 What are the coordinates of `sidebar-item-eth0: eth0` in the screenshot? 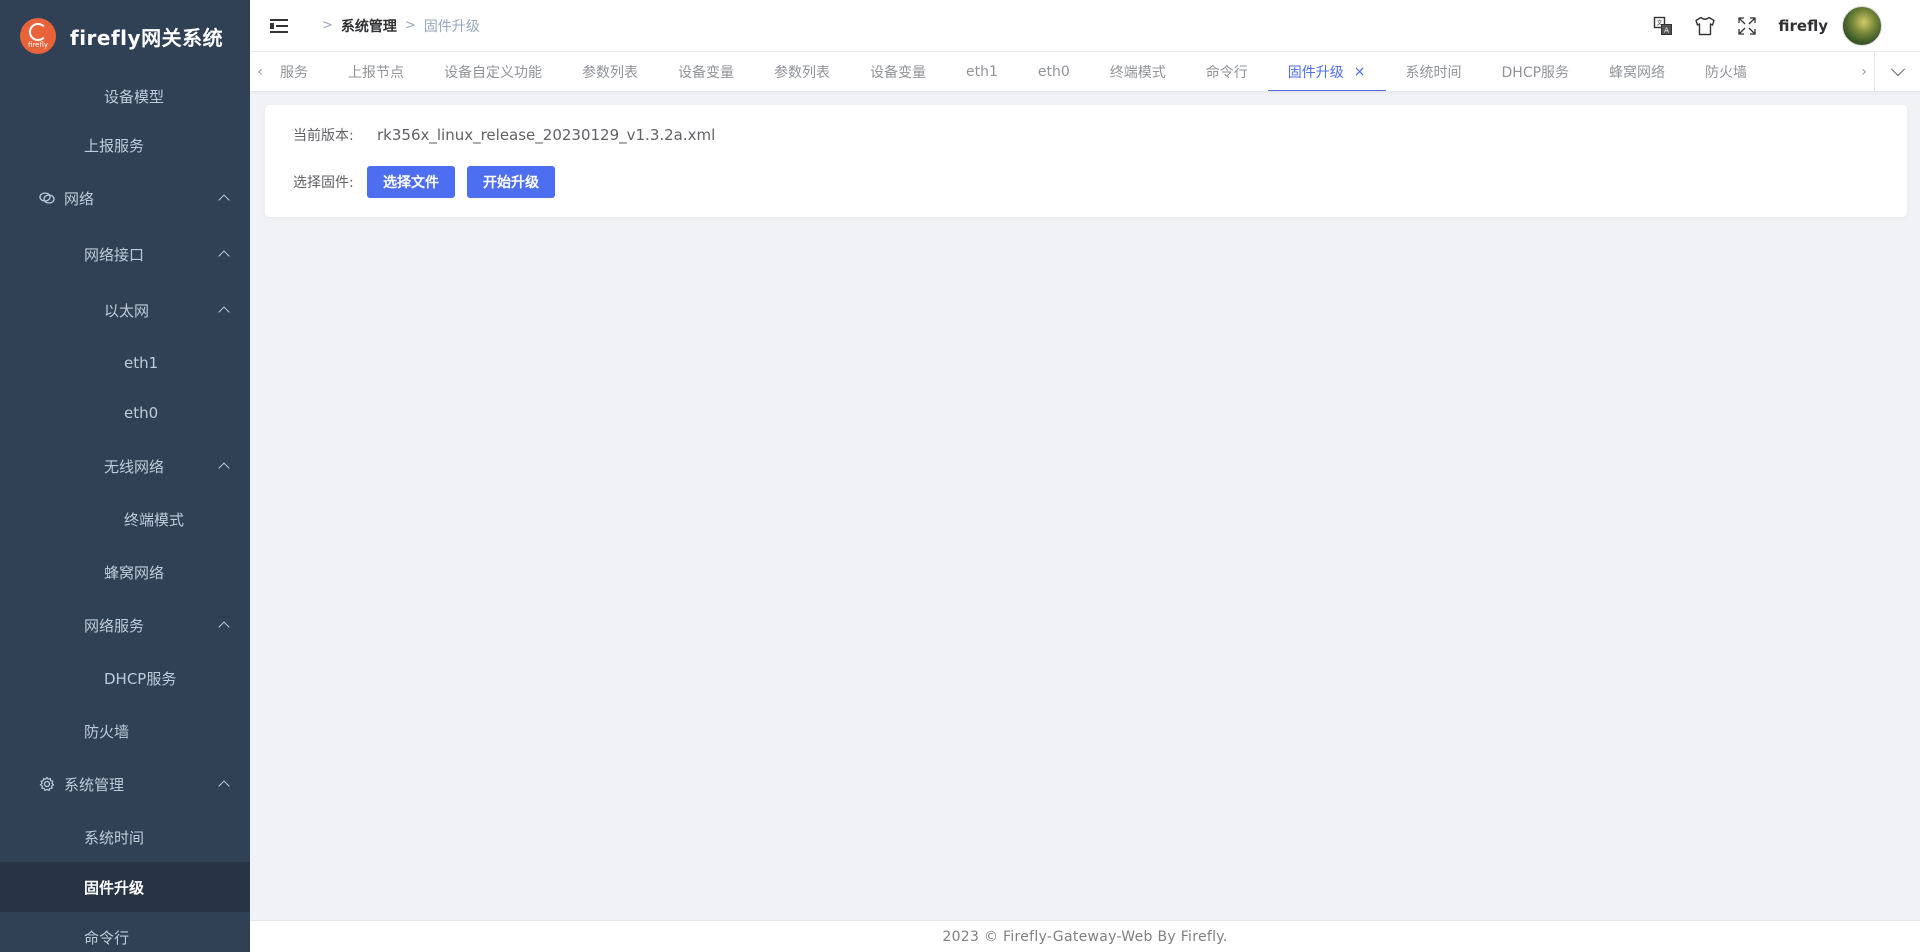 It's located at (125, 413).